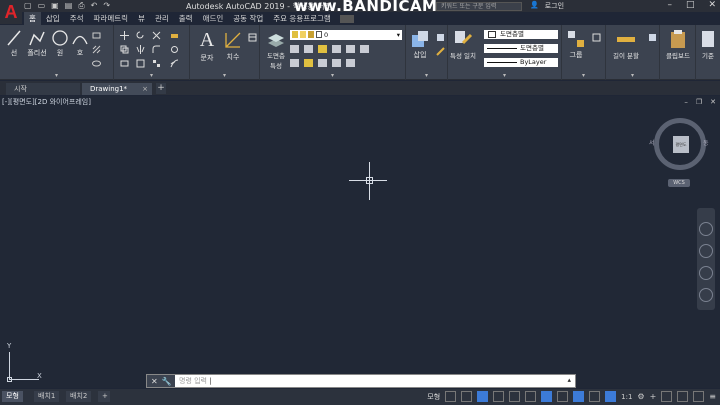 This screenshot has width=720, height=405. Describe the element at coordinates (302, 18) in the screenshot. I see `tab-featured-apps: 주요 응용프로그램` at that location.